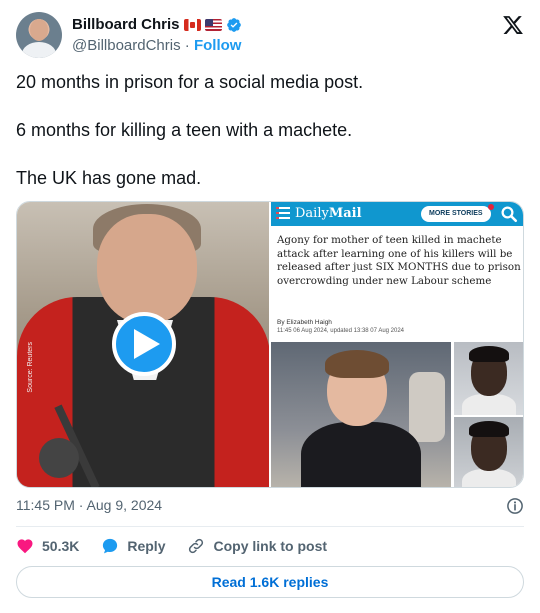  Describe the element at coordinates (182, 546) in the screenshot. I see `action-bar: 50.3K Reply Copy link to post` at that location.